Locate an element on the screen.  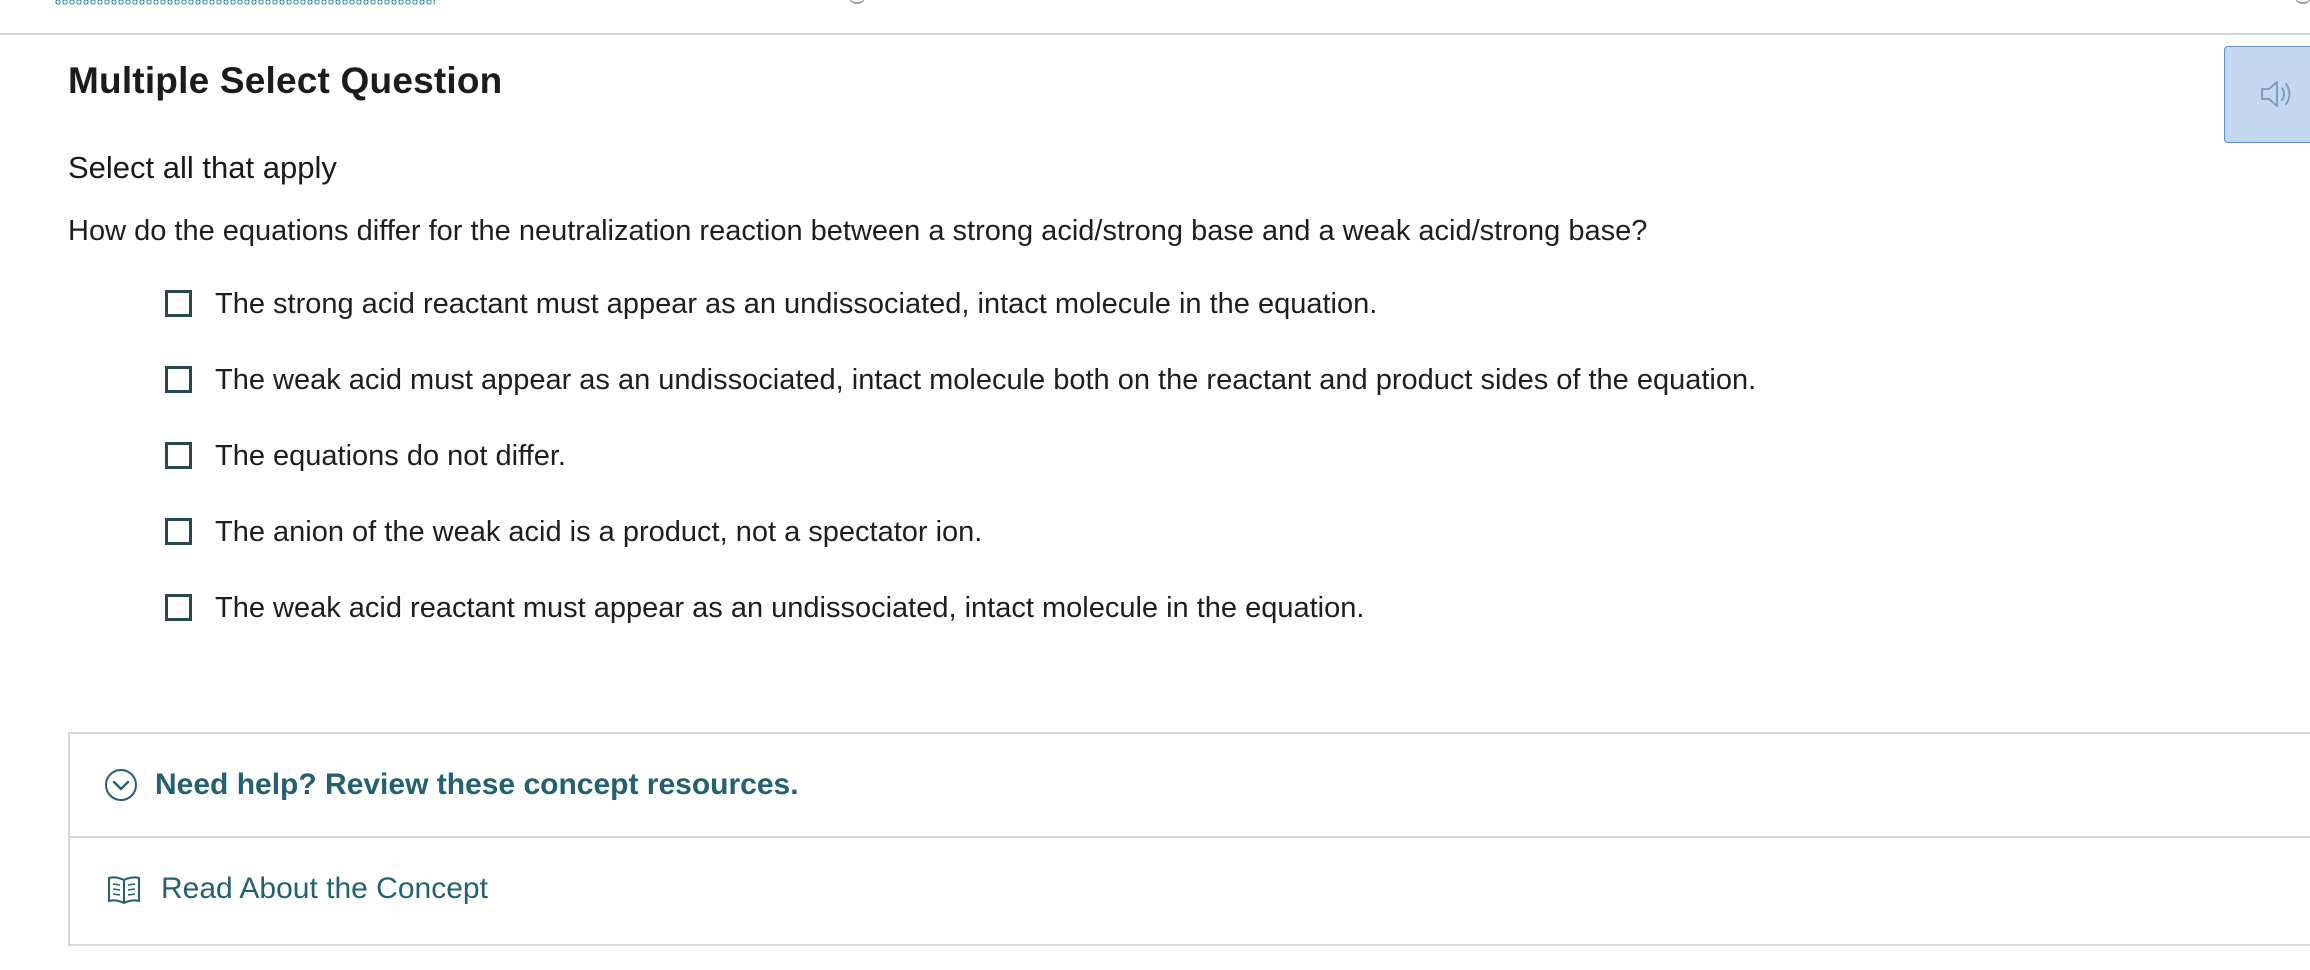
instruction-text: Select all that apply is located at coordinates (202, 167).